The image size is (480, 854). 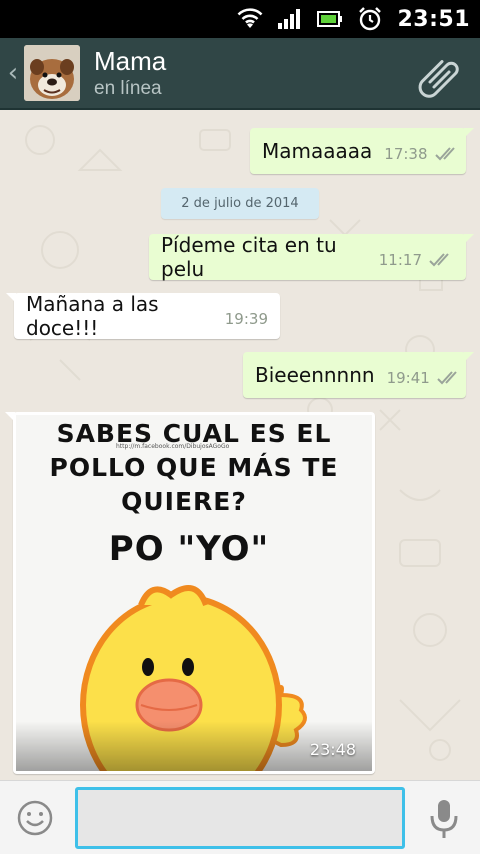 I want to click on signal-icon, so click(x=290, y=19).